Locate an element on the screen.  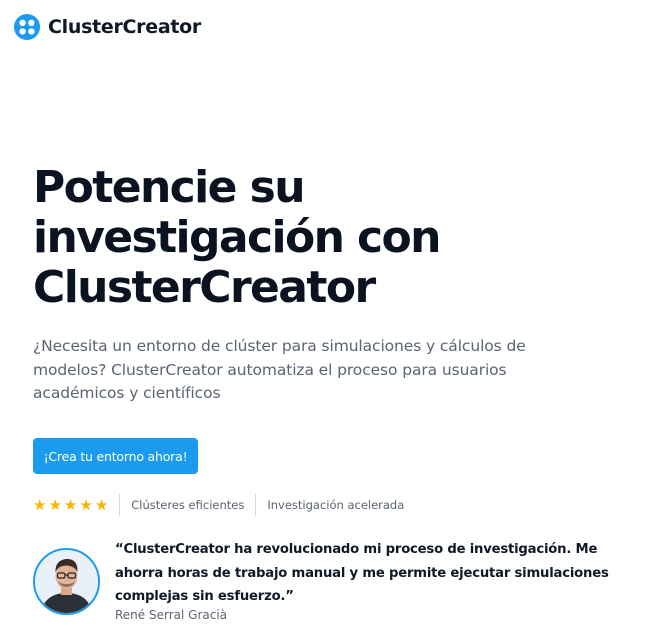
hero-title-line-3: ClusterCreator is located at coordinates (204, 287).